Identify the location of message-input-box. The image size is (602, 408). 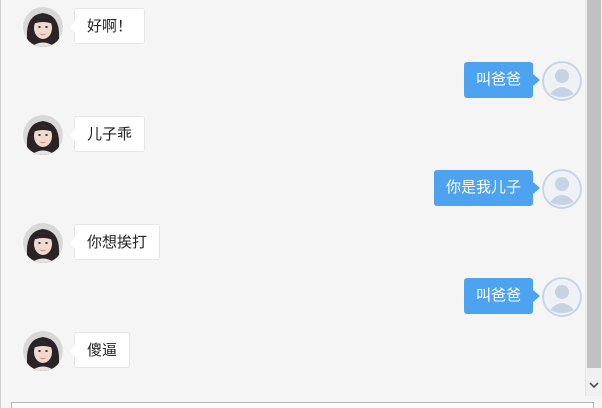
(302, 405).